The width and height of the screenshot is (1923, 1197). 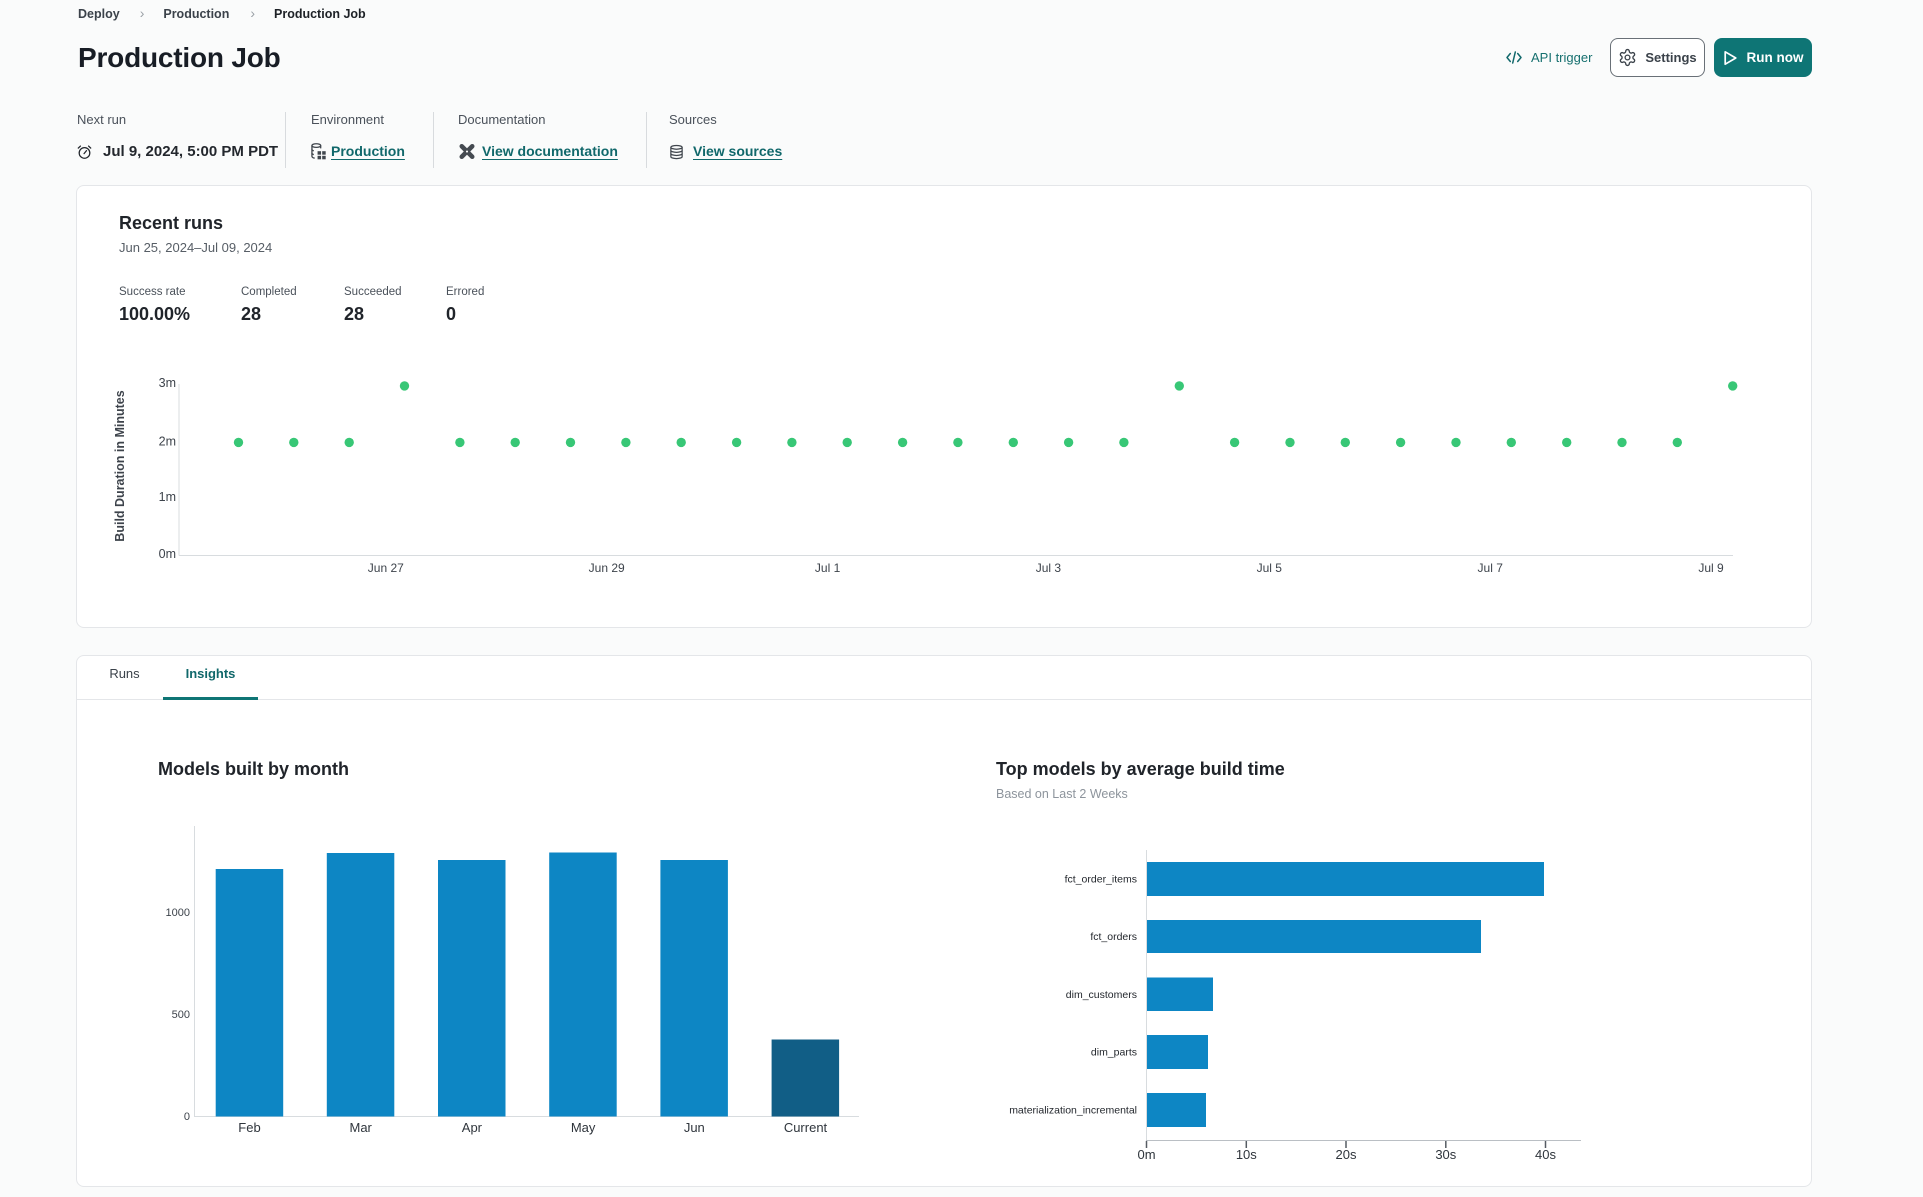 I want to click on svg-text: May, so click(x=583, y=1127).